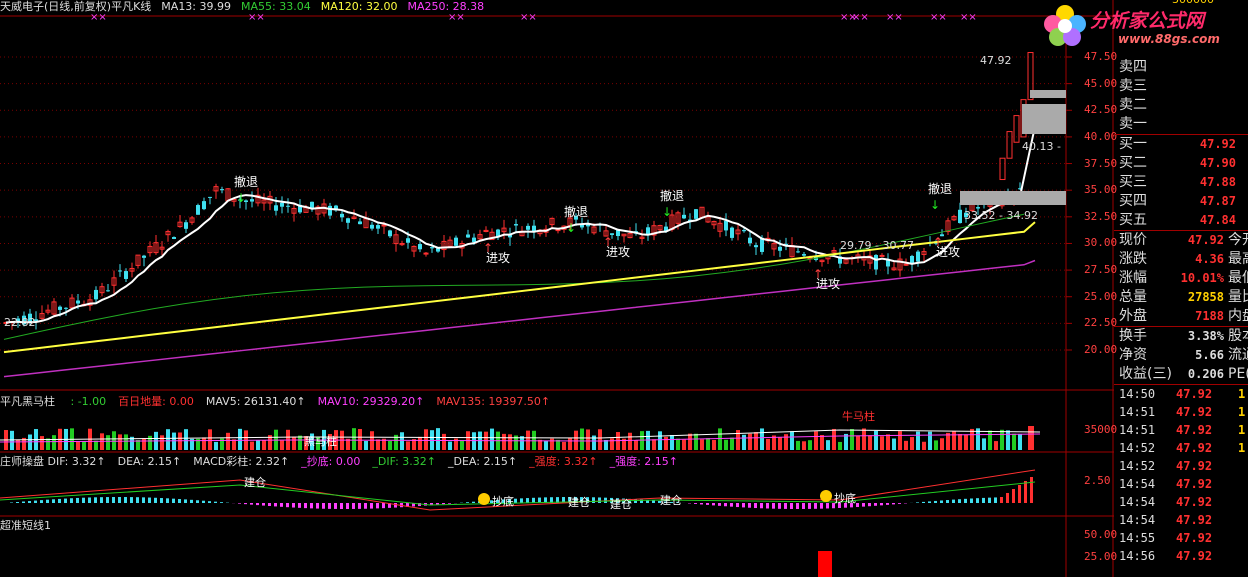 Image resolution: width=1248 pixels, height=577 pixels. Describe the element at coordinates (149, 461) in the screenshot. I see `macd-stat-1: DEA: 2.15↑` at that location.